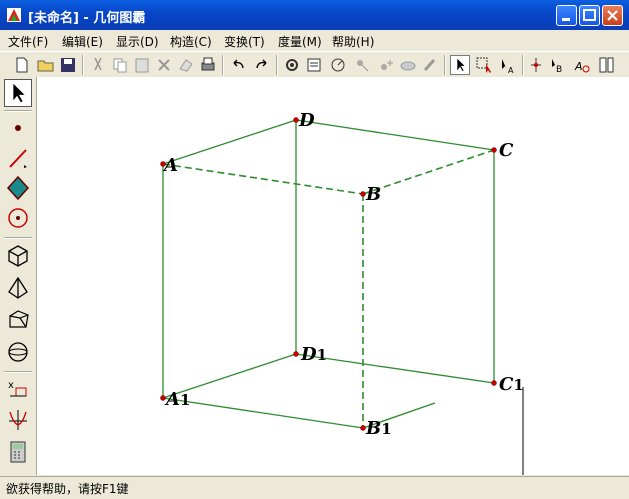  I want to click on point-B, so click(363, 194).